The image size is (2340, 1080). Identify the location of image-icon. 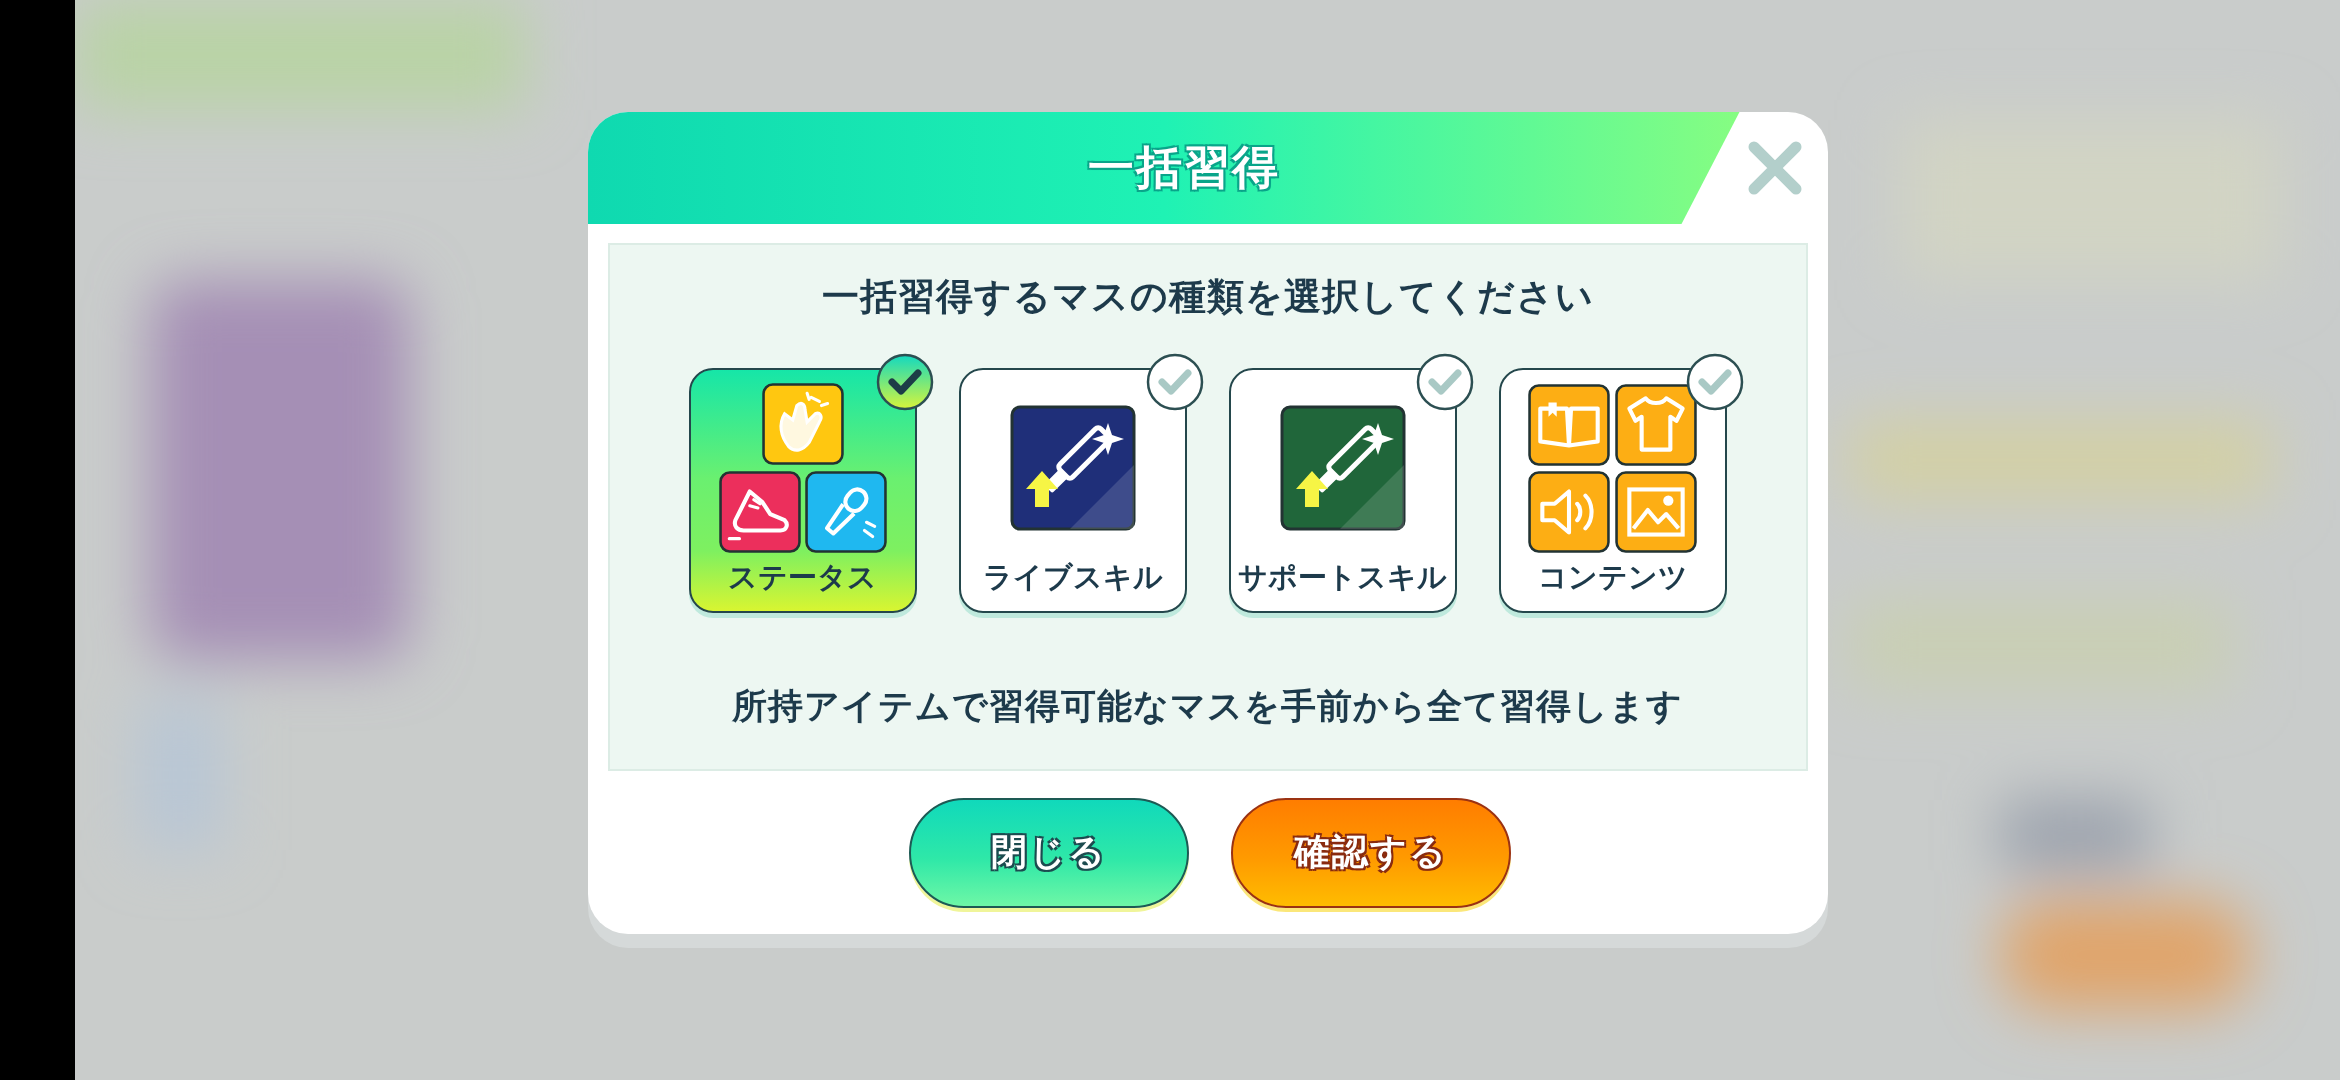
(1656, 511).